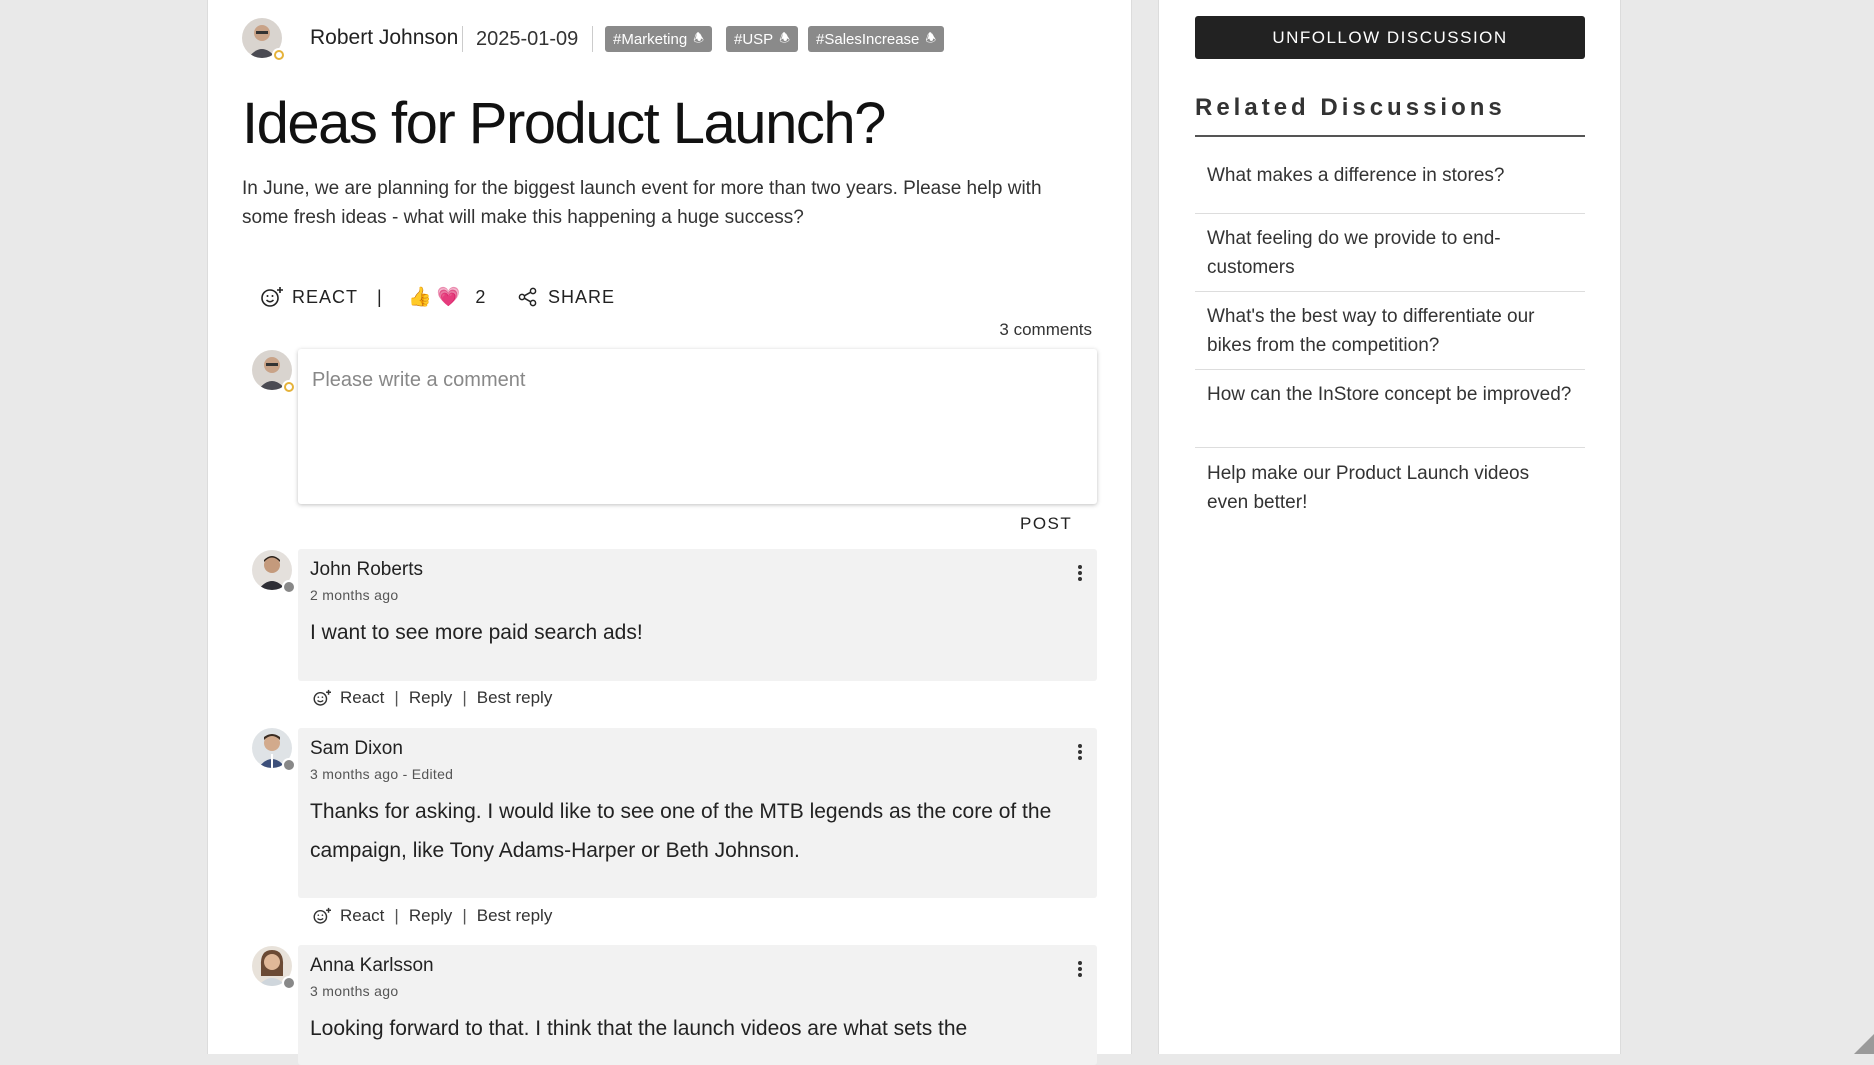 The height and width of the screenshot is (1065, 1874). What do you see at coordinates (325, 296) in the screenshot?
I see `react-label: REACT` at bounding box center [325, 296].